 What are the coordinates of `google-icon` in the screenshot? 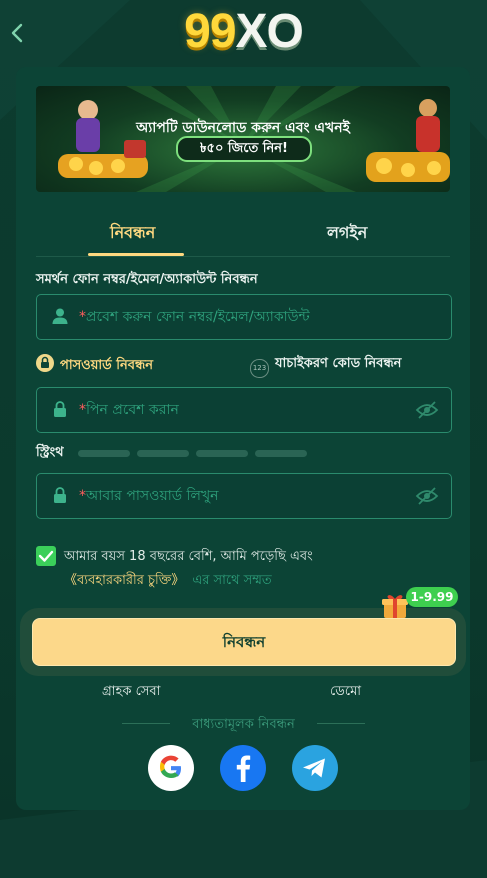 It's located at (170, 766).